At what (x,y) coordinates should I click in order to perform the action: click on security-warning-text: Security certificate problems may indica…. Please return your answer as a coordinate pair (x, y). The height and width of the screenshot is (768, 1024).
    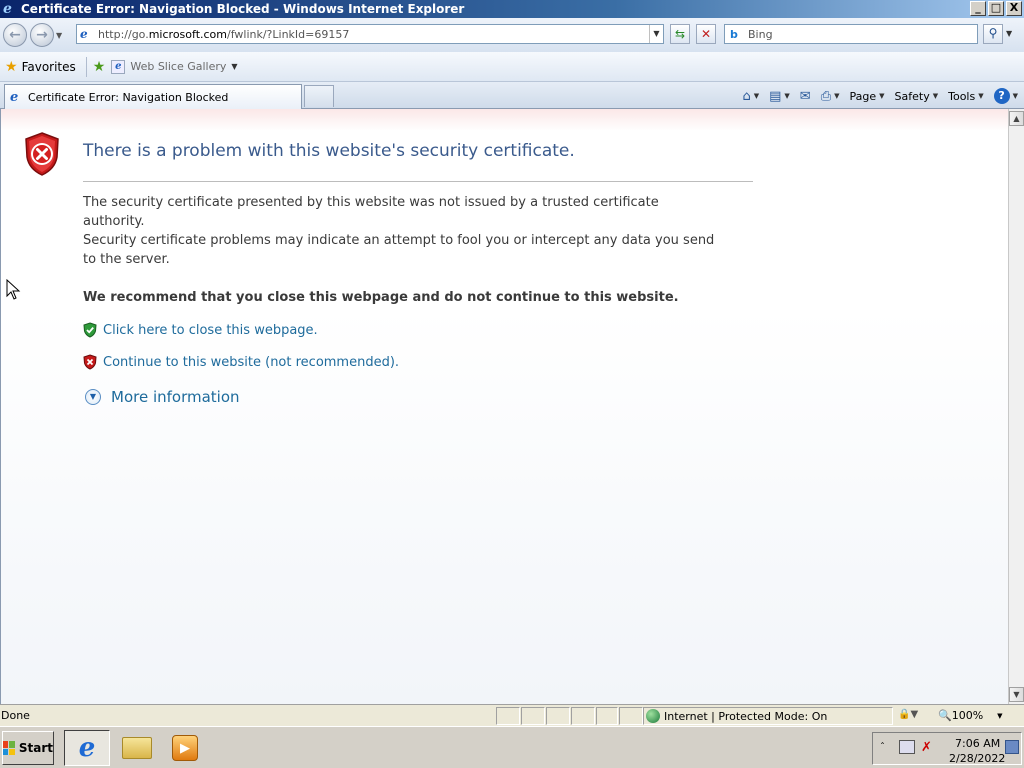
    Looking at the image, I should click on (399, 250).